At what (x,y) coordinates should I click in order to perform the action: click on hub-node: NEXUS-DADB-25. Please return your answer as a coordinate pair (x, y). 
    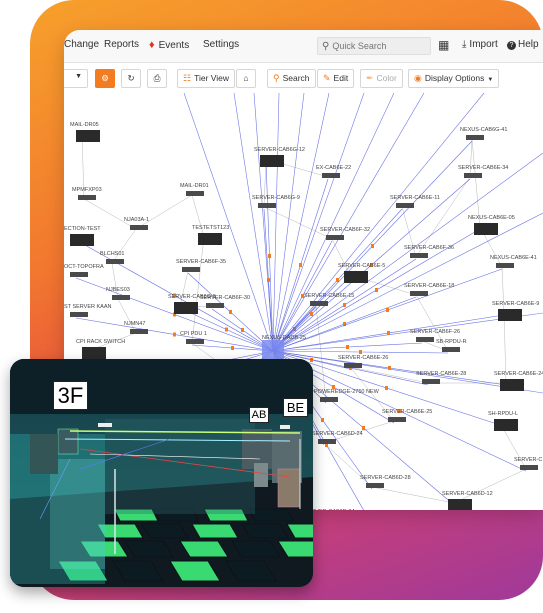
    Looking at the image, I should click on (284, 348).